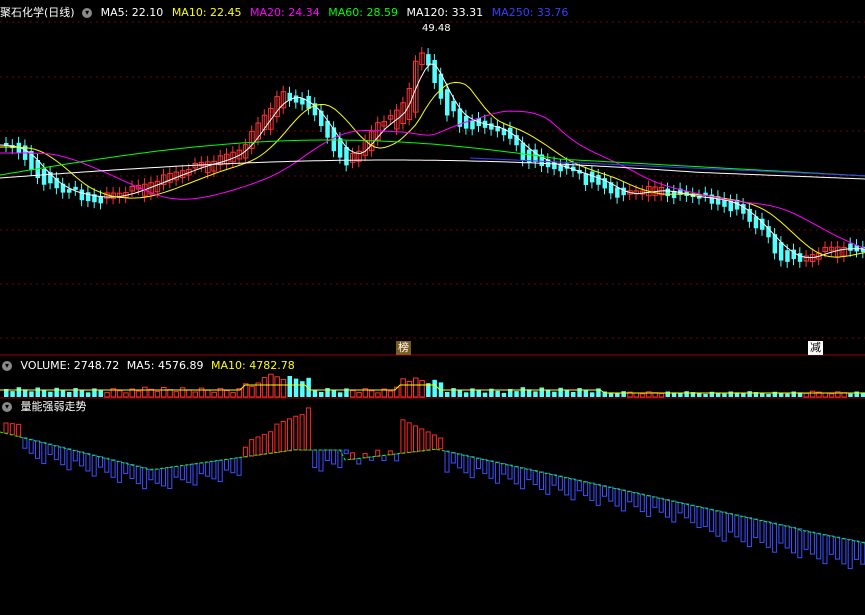 The width and height of the screenshot is (865, 615). What do you see at coordinates (53, 406) in the screenshot?
I see `indicator-name: 量能强弱走势` at bounding box center [53, 406].